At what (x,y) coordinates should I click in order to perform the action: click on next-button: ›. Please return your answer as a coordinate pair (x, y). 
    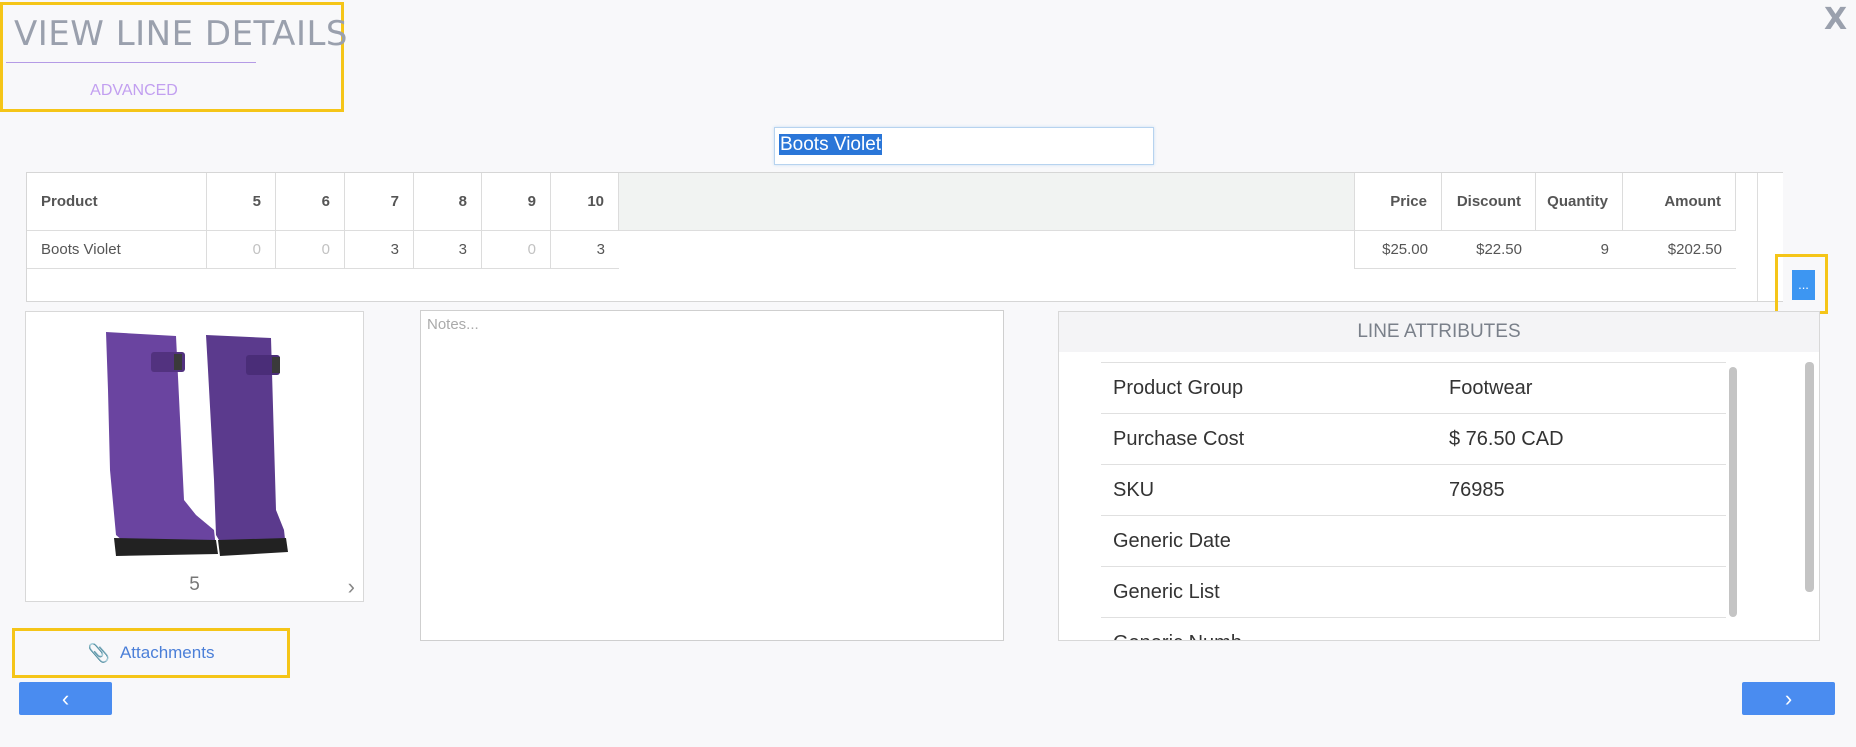
    Looking at the image, I should click on (1788, 698).